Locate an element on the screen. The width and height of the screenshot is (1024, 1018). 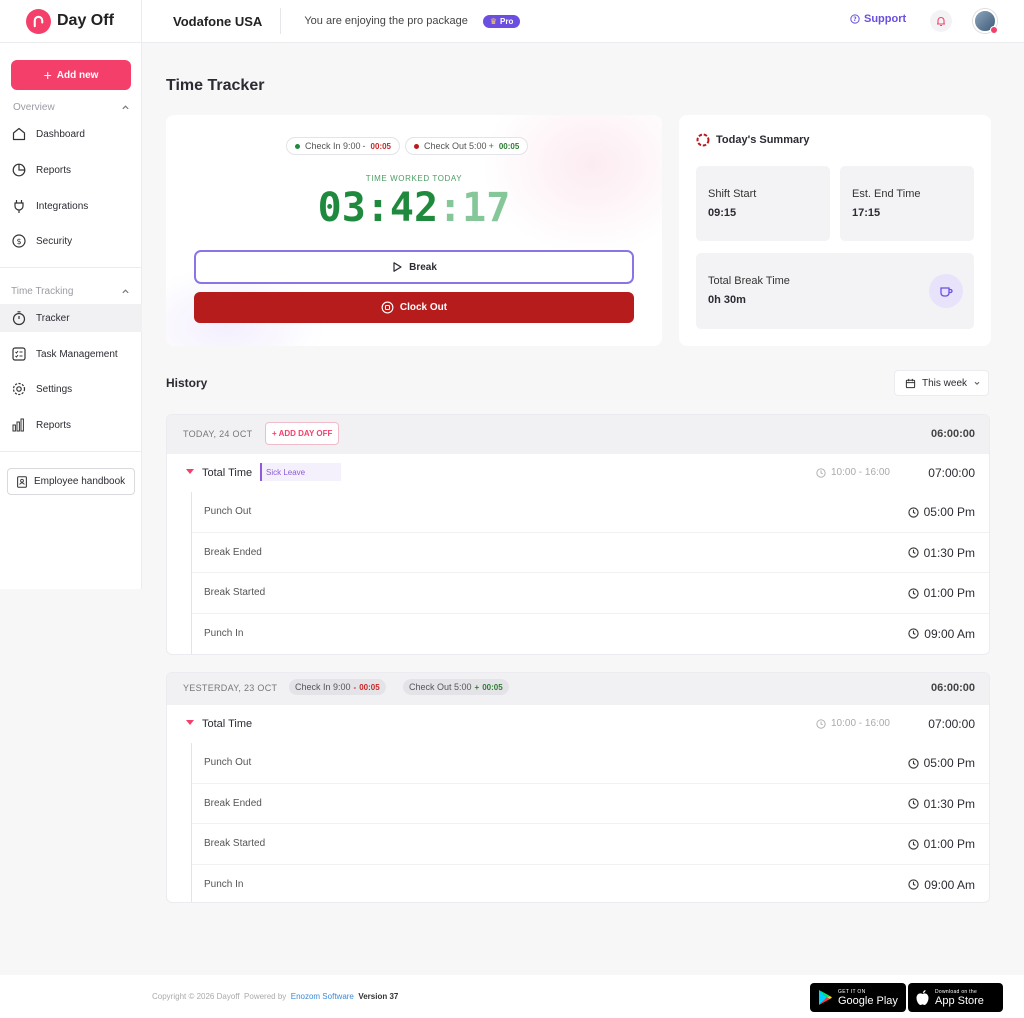
sidebar-item-task-management: Task Management is located at coordinates (71, 354).